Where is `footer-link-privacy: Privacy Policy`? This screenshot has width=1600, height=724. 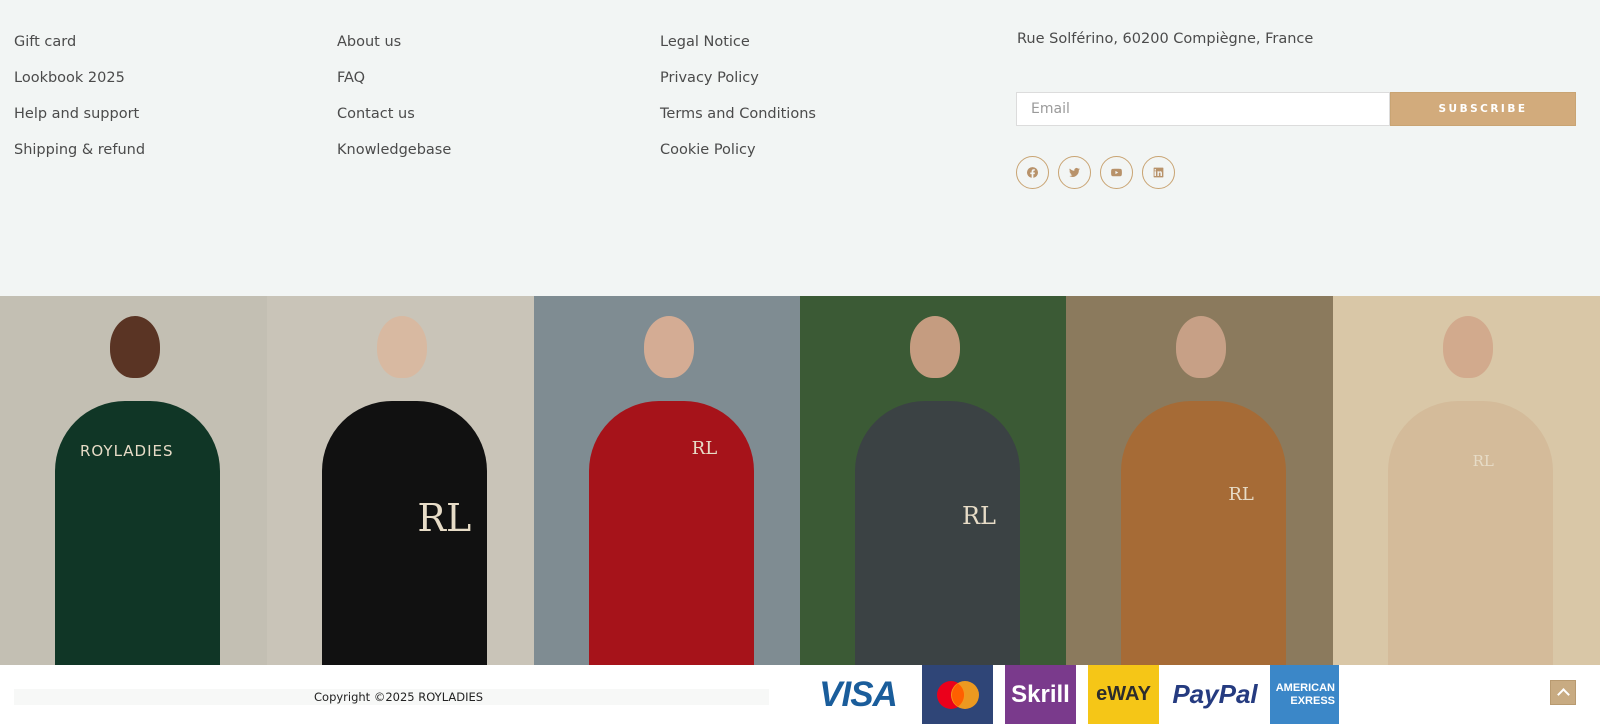 footer-link-privacy: Privacy Policy is located at coordinates (738, 84).